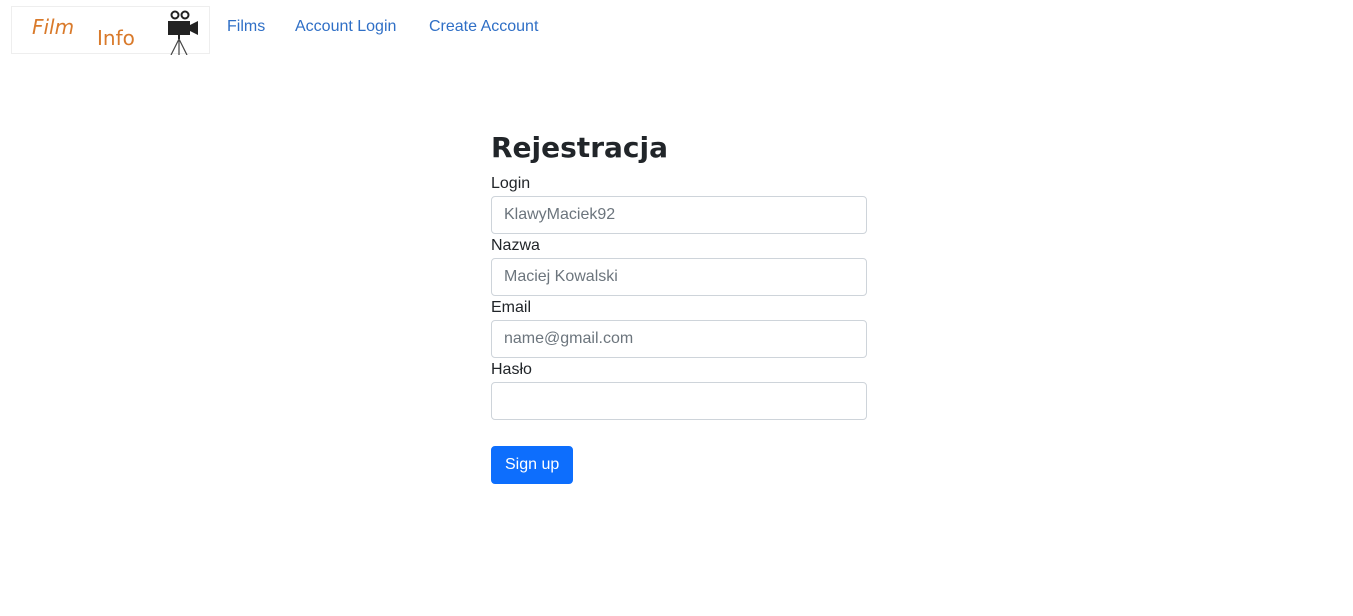  What do you see at coordinates (532, 465) in the screenshot?
I see `sign-up-button: Sign up` at bounding box center [532, 465].